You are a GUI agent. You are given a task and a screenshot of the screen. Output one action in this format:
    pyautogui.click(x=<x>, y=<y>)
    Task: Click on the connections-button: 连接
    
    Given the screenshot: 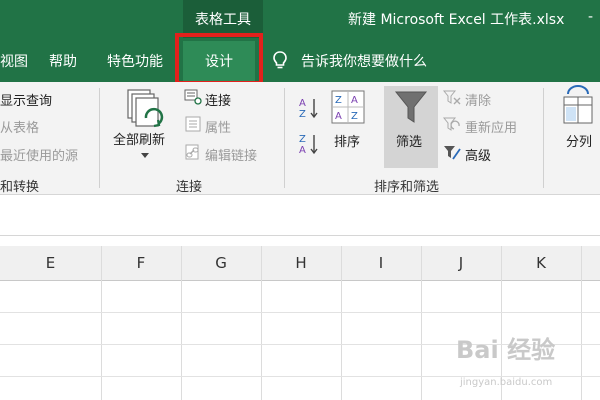 What is the action you would take?
    pyautogui.click(x=218, y=99)
    